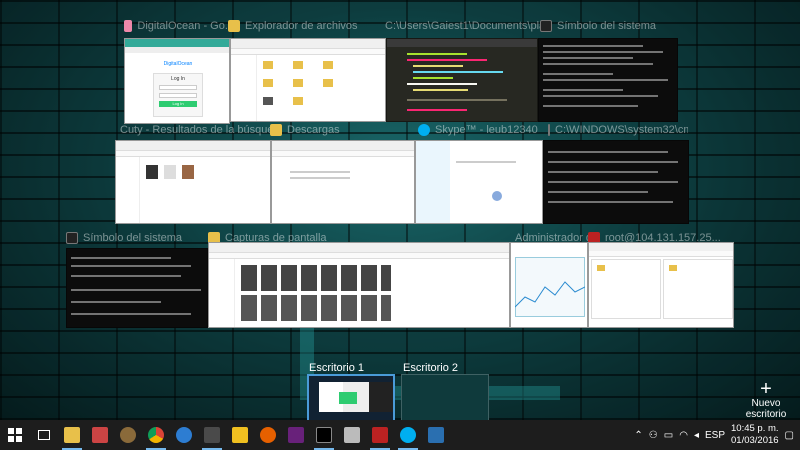 The image size is (800, 450). I want to click on taskbar-filezilla, so click(380, 435).